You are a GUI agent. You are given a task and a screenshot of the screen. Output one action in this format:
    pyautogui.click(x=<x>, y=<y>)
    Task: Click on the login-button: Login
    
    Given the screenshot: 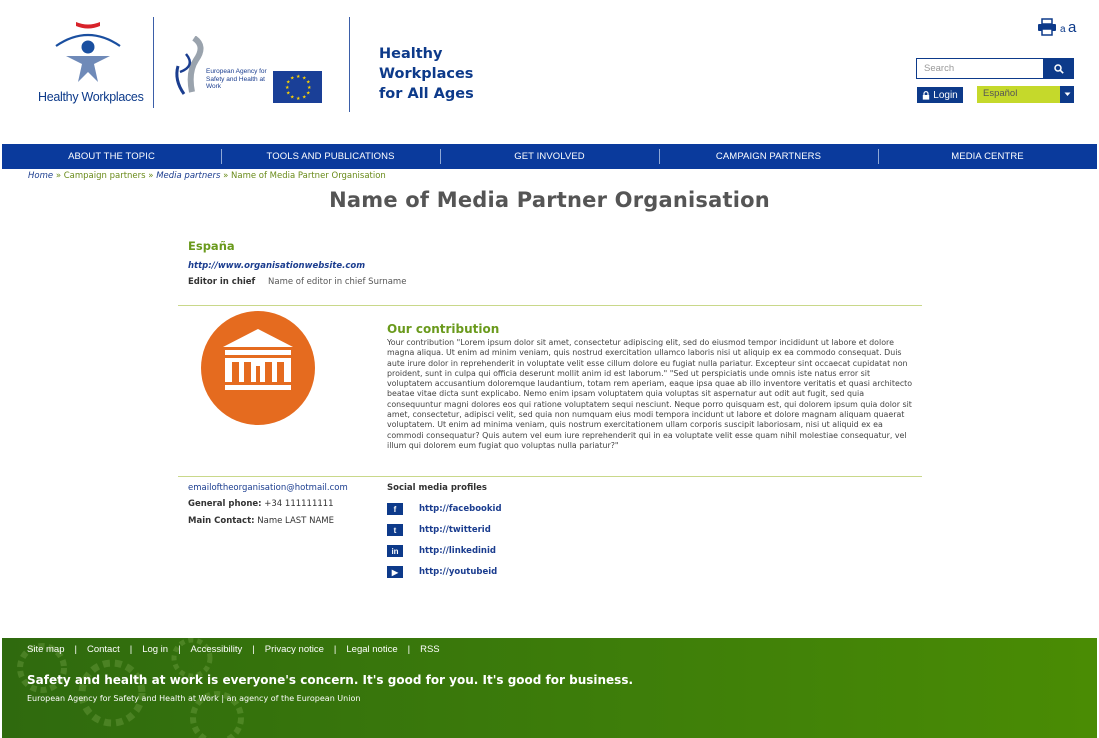 What is the action you would take?
    pyautogui.click(x=940, y=95)
    